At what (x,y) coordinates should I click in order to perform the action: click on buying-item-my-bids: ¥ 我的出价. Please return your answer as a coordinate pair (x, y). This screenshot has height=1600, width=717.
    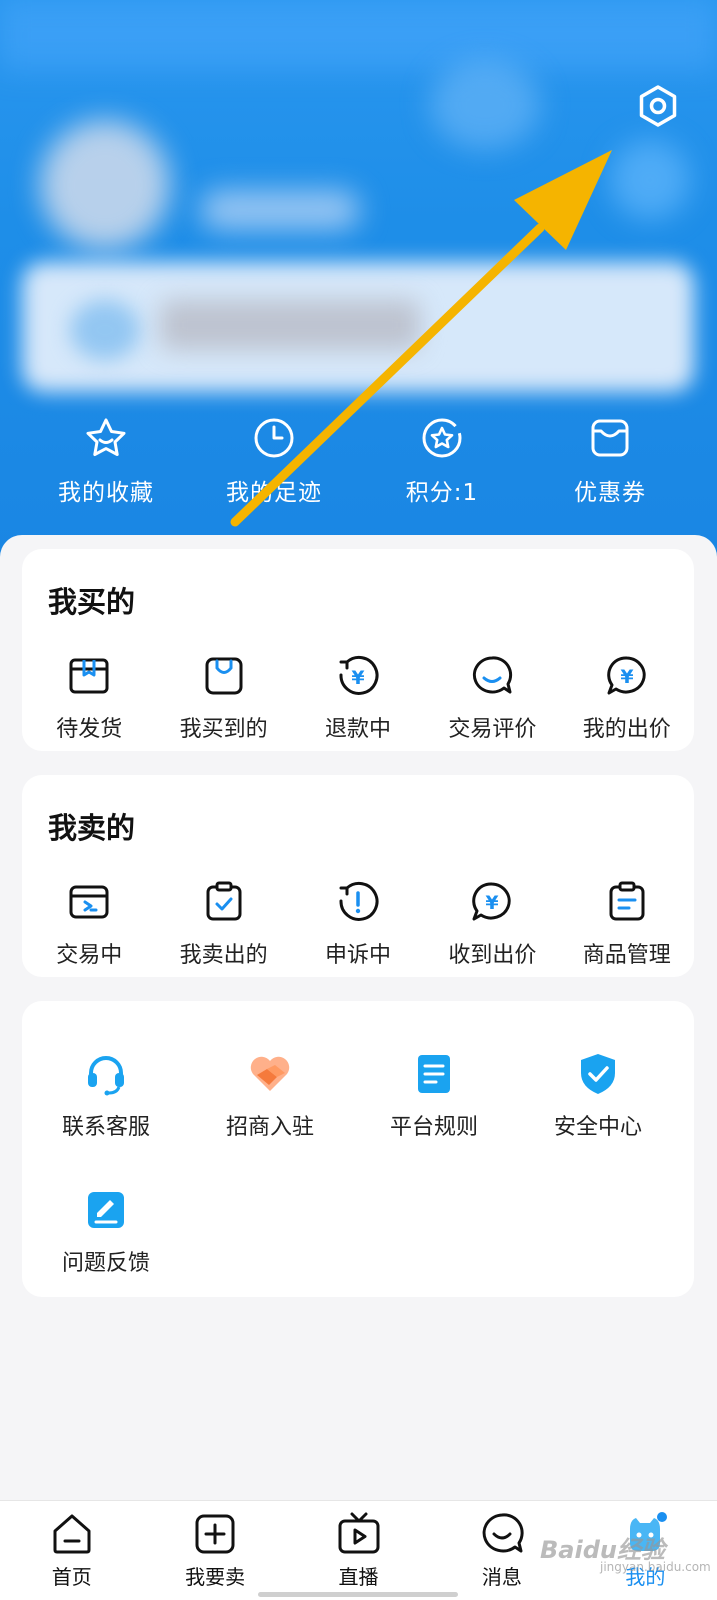
    Looking at the image, I should click on (627, 698).